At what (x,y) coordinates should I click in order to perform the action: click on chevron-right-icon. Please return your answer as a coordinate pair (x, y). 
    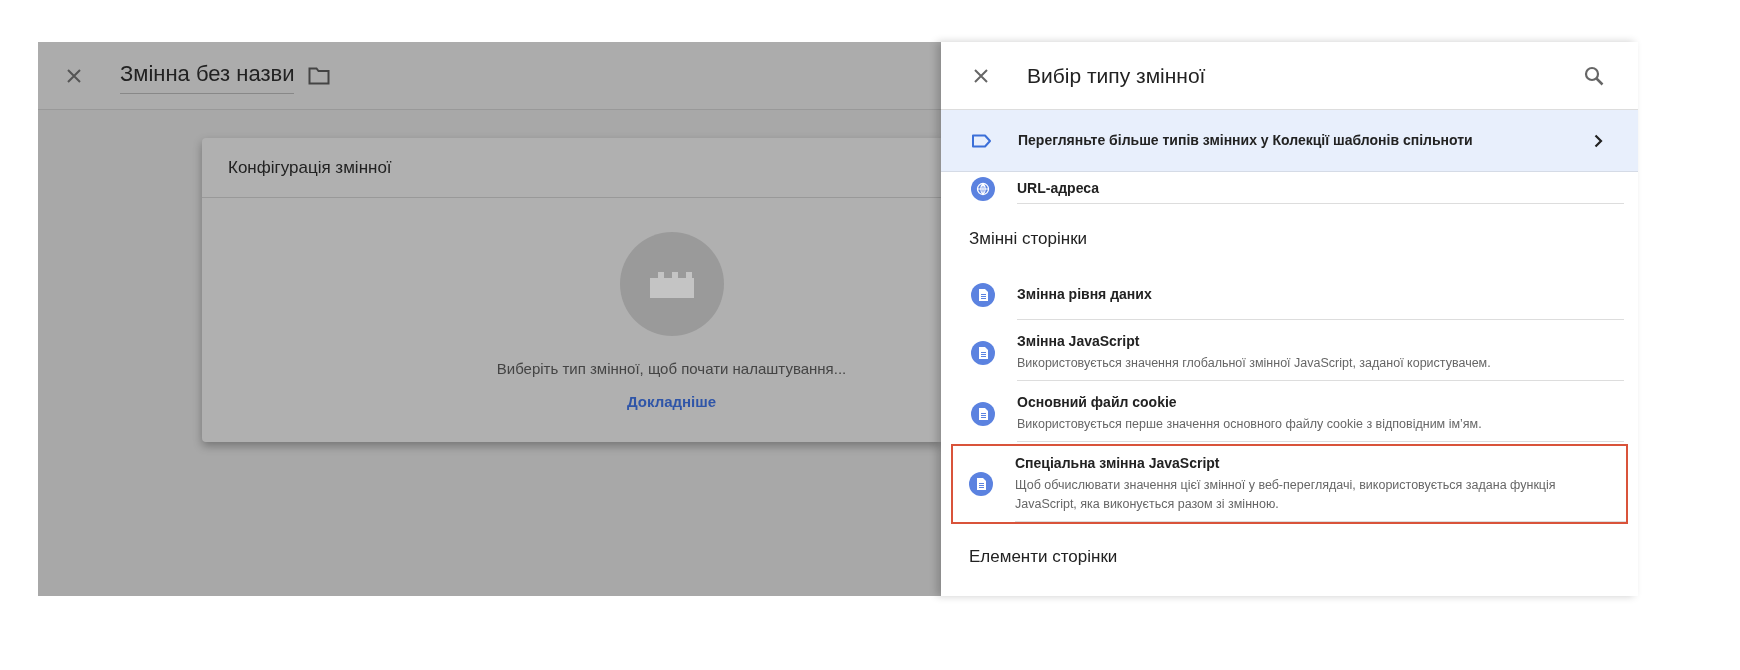
    Looking at the image, I should click on (1598, 140).